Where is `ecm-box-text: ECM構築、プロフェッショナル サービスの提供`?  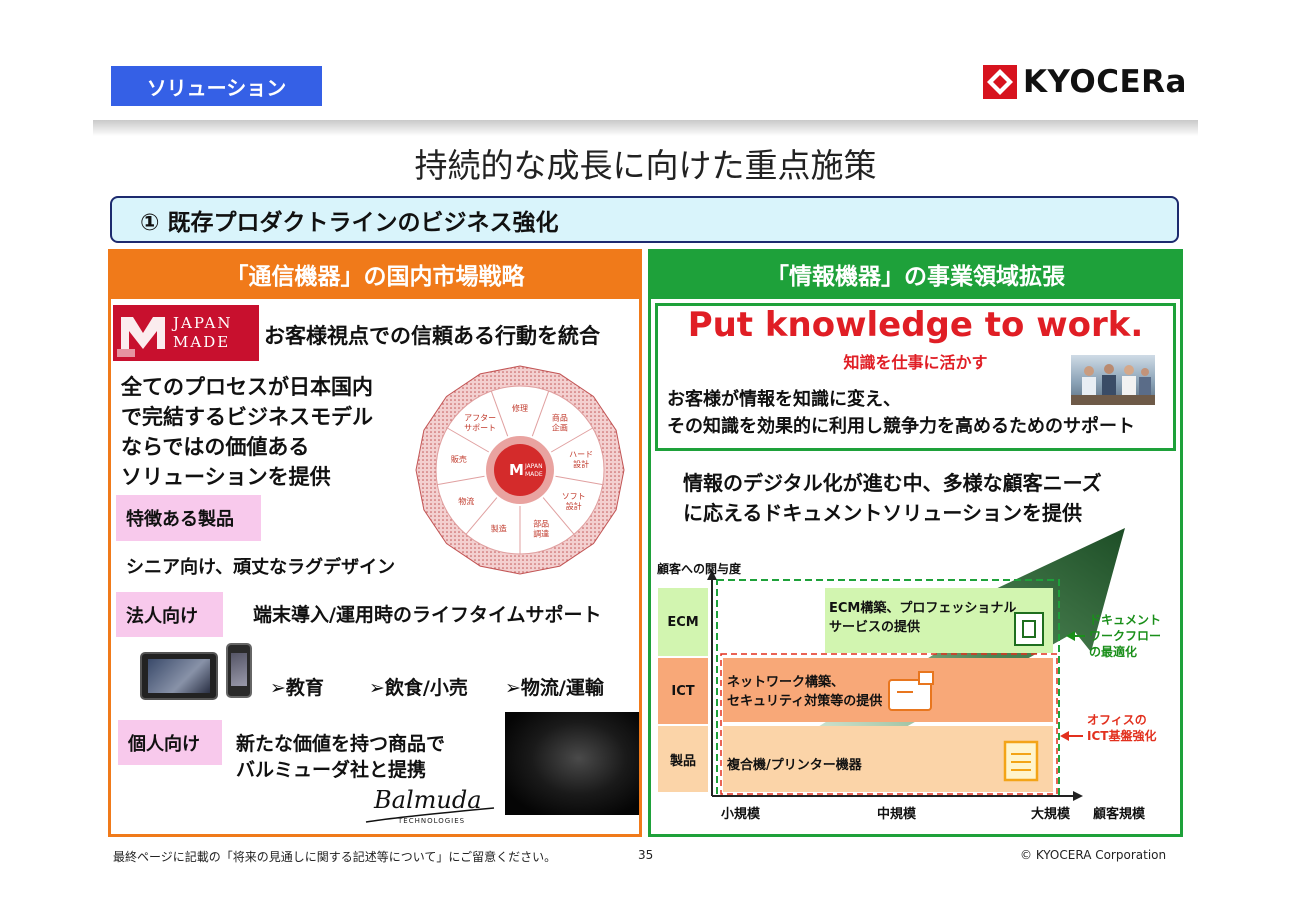
ecm-box-text: ECM構築、プロフェッショナル サービスの提供 is located at coordinates (923, 618).